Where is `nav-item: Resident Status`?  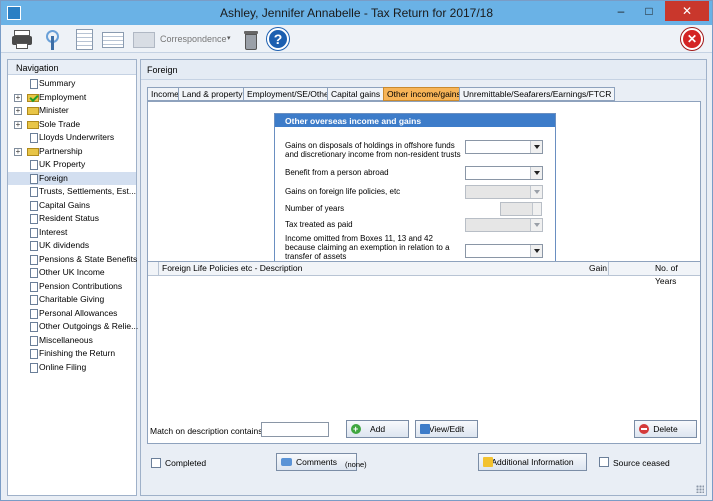
nav-item: Resident Status is located at coordinates (72, 219).